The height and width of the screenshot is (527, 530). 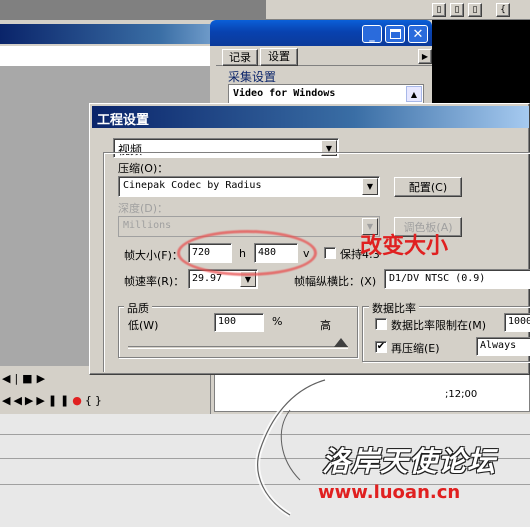 What do you see at coordinates (12, 378) in the screenshot?
I see `step-back-icon: ◀|` at bounding box center [12, 378].